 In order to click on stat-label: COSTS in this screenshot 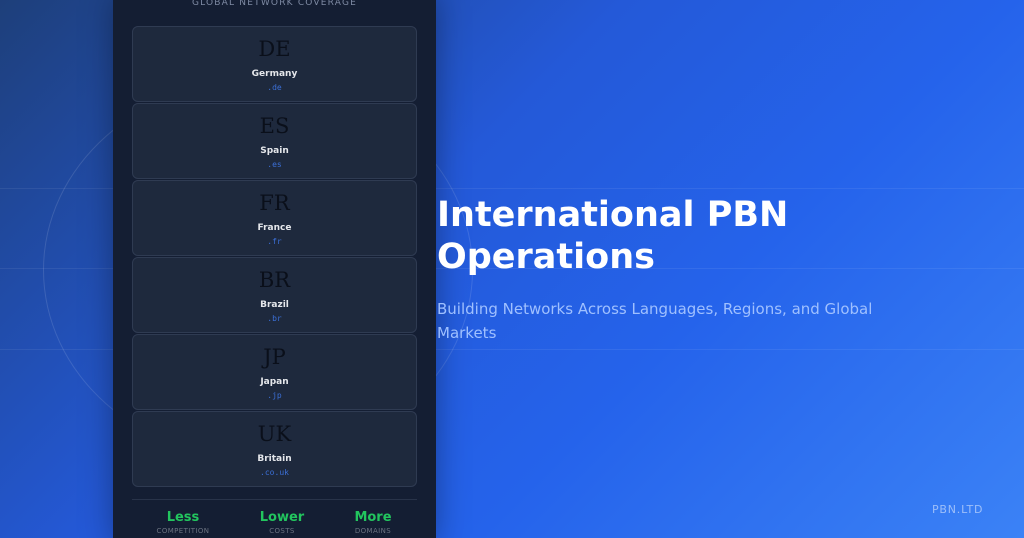, I will do `click(282, 531)`.